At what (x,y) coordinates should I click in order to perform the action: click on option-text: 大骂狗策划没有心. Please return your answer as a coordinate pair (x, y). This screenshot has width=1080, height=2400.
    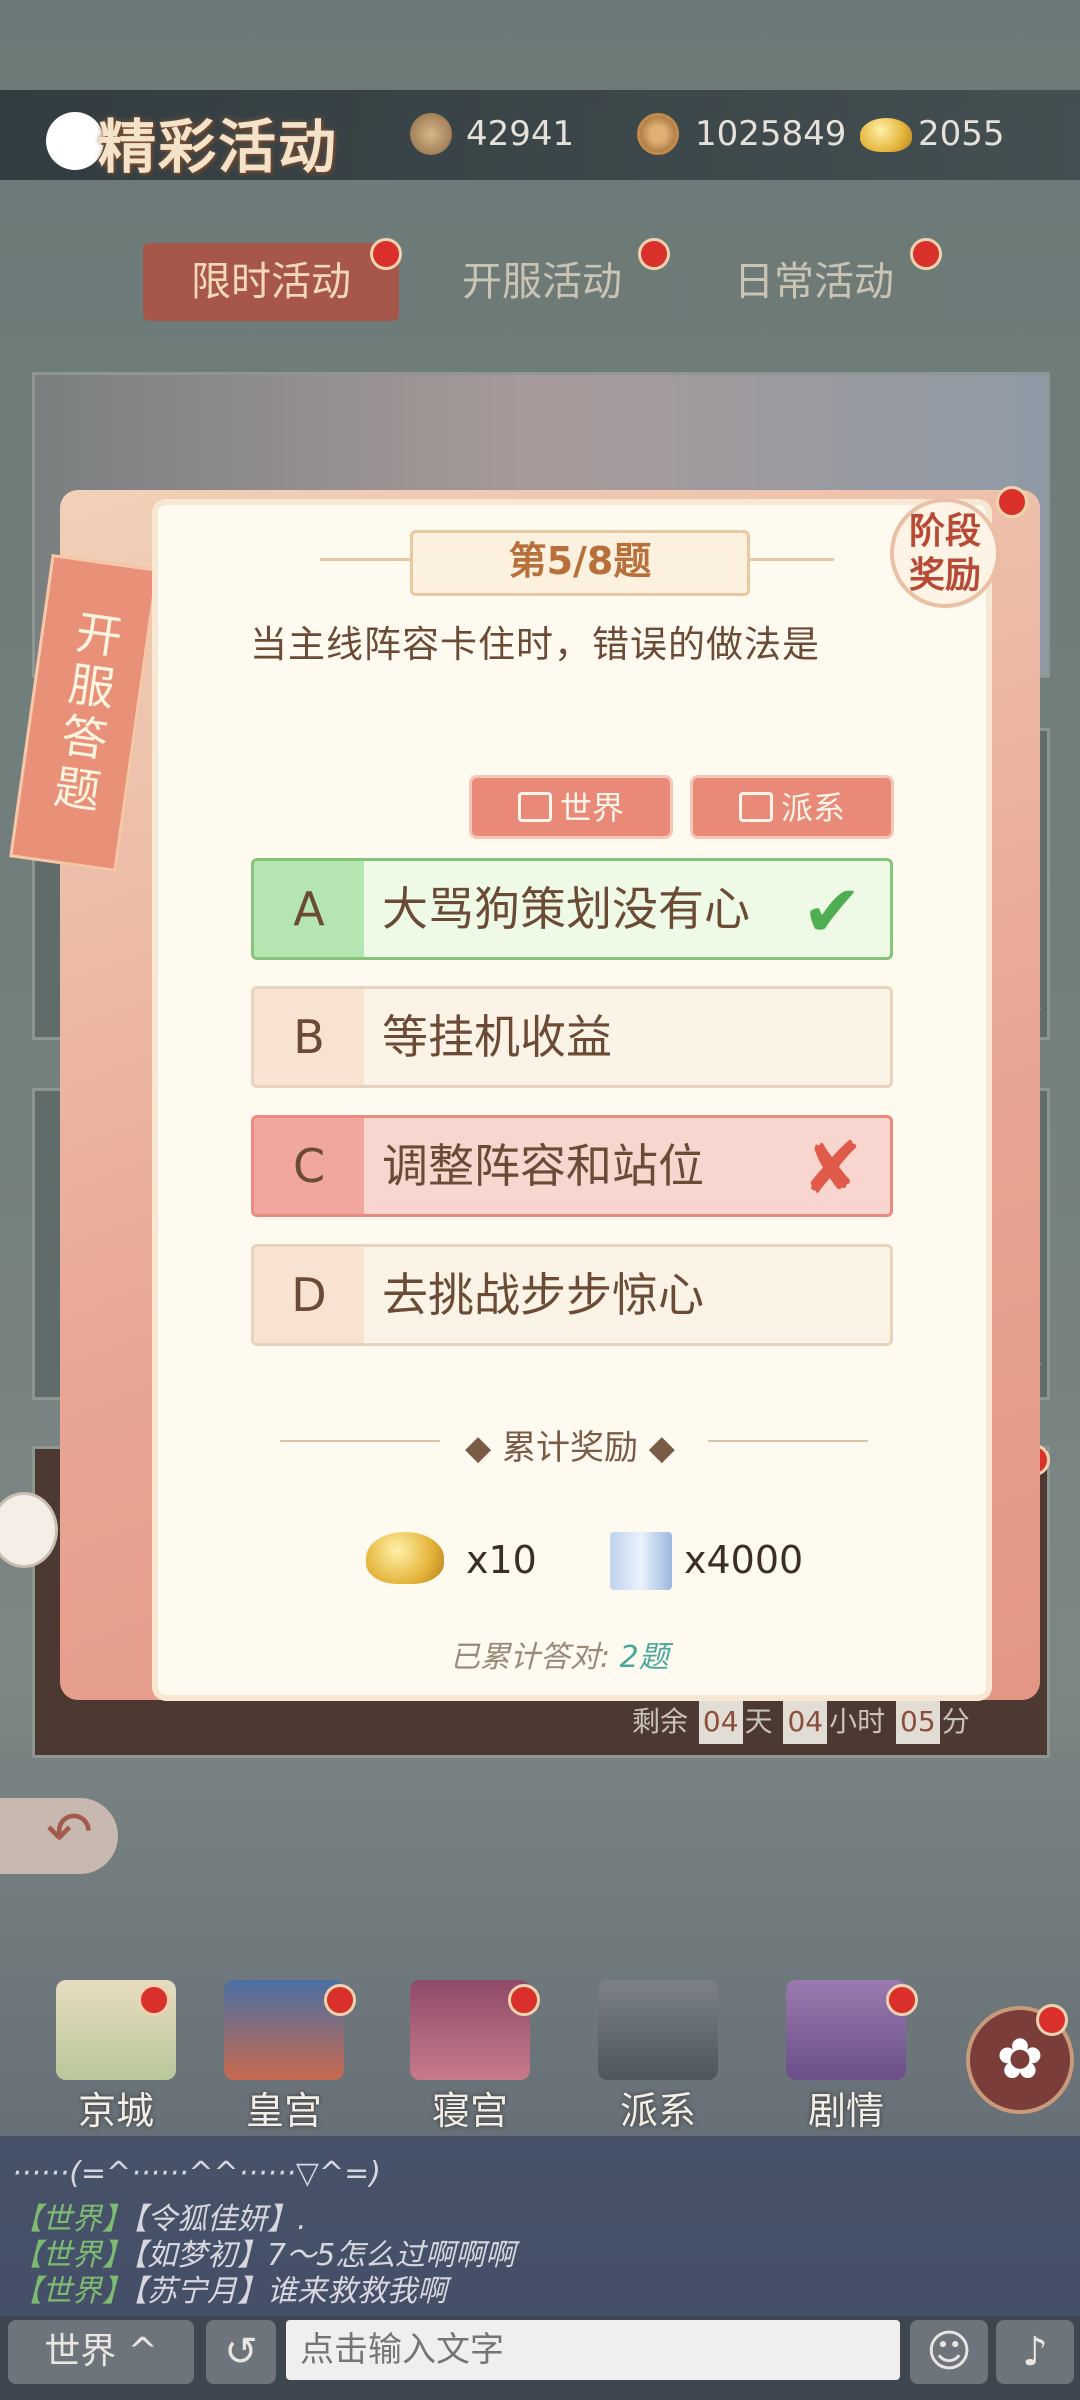
    Looking at the image, I should click on (566, 909).